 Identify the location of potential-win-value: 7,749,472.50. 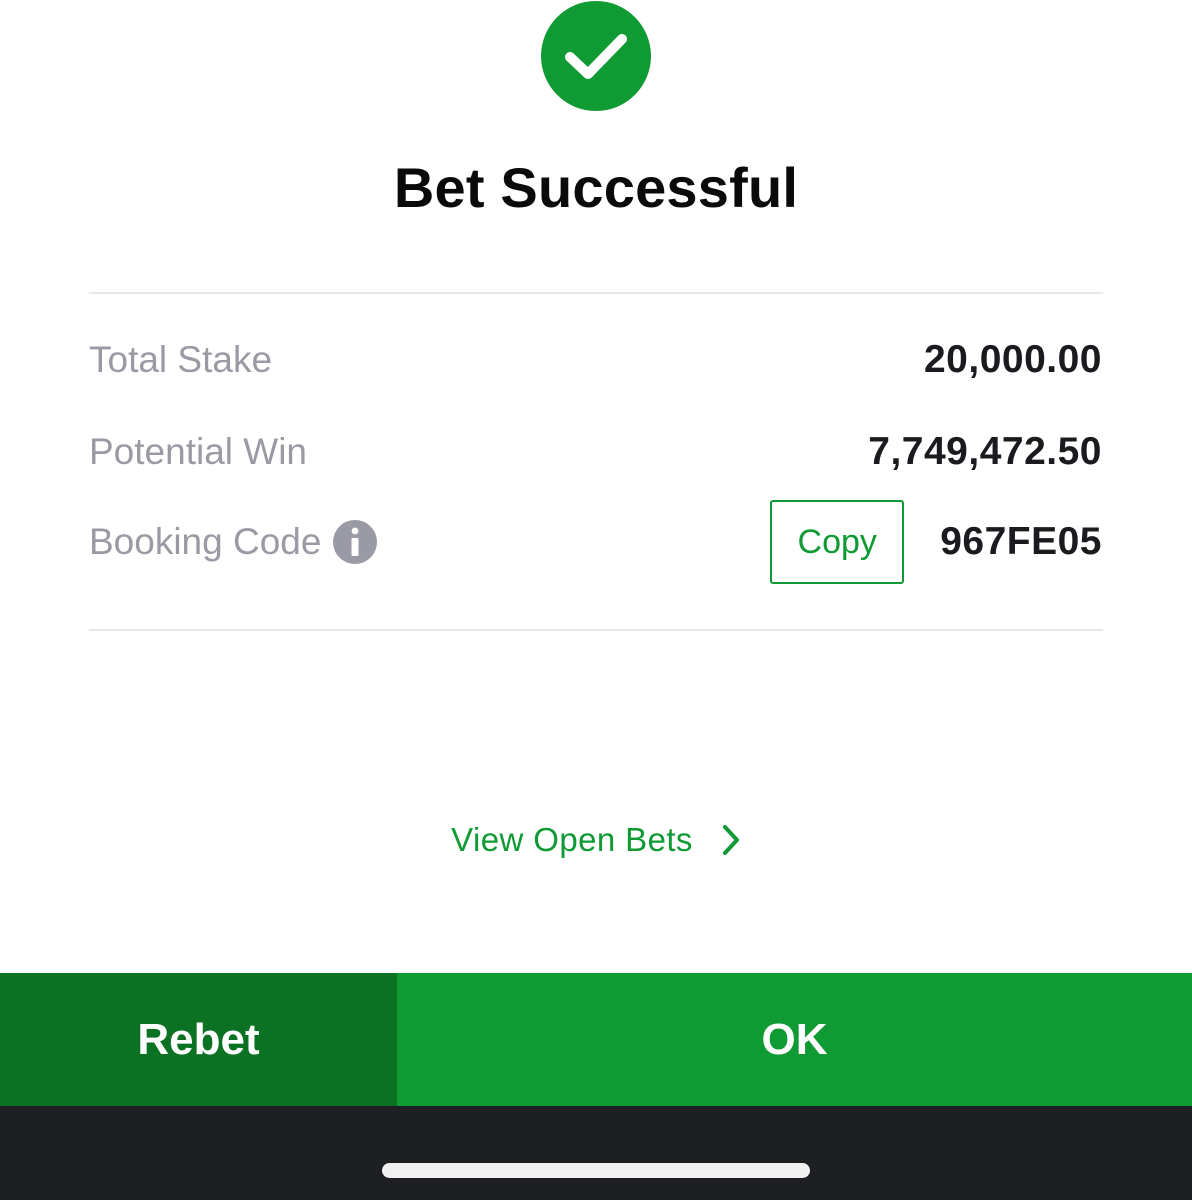
(985, 451).